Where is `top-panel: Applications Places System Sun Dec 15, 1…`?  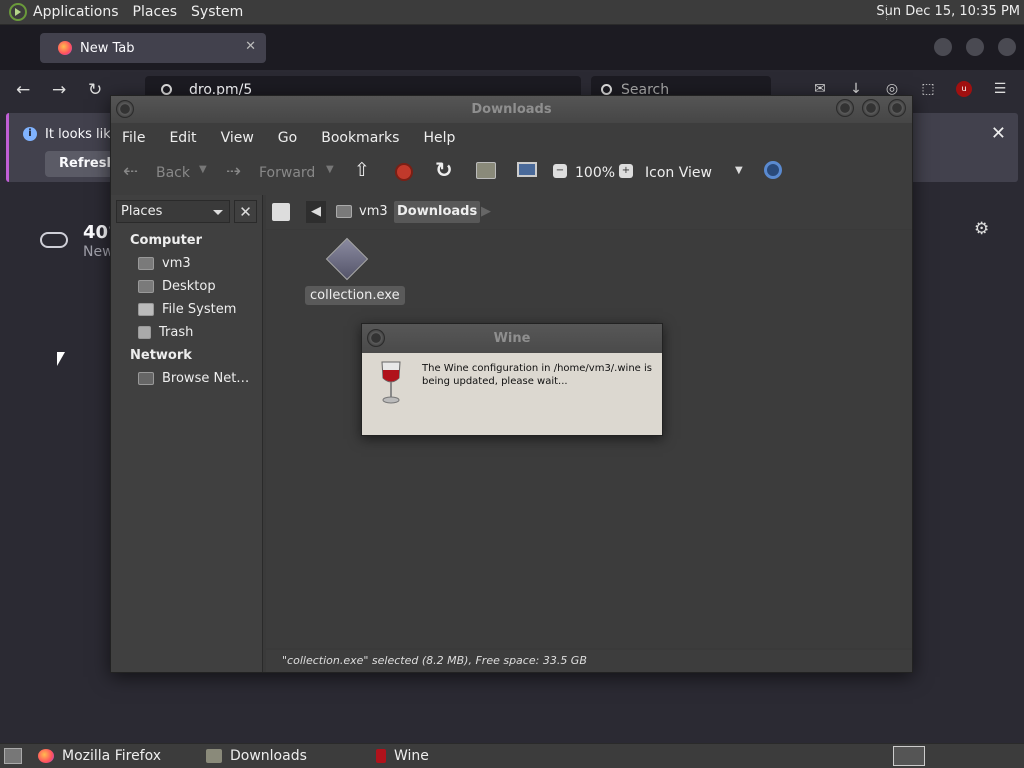
top-panel: Applications Places System Sun Dec 15, 1… is located at coordinates (512, 12).